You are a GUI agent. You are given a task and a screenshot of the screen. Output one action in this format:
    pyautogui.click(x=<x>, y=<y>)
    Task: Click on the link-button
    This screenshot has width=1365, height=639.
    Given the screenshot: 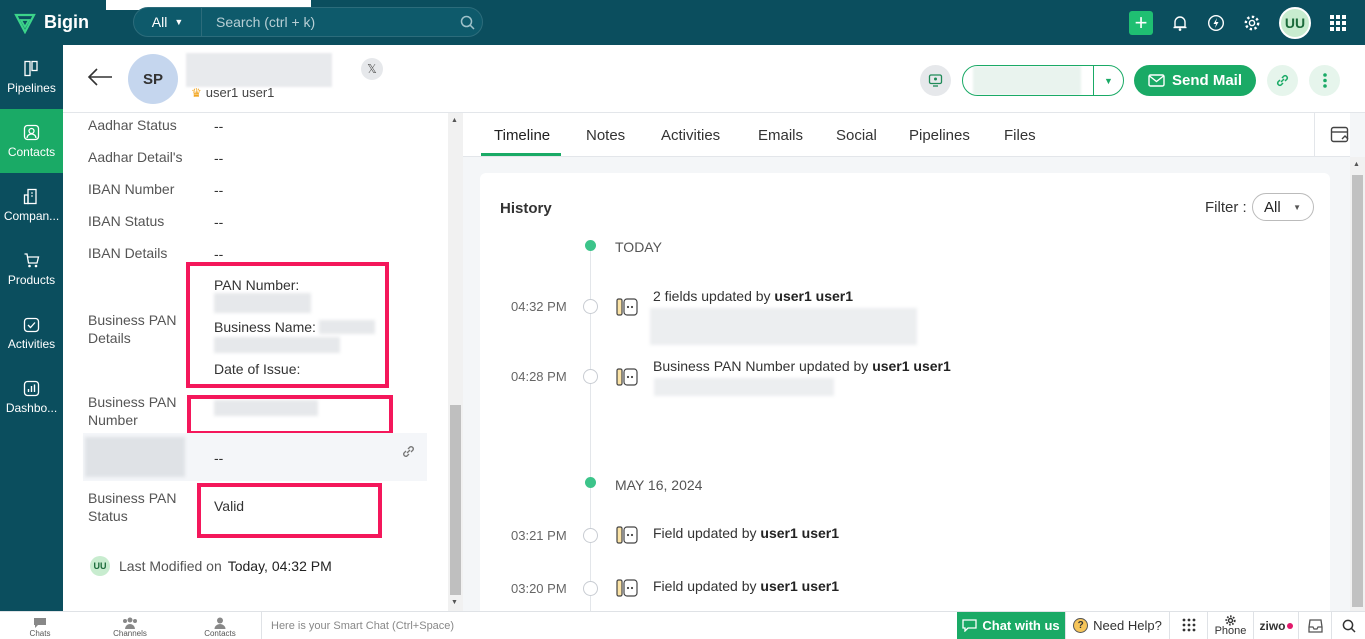 What is the action you would take?
    pyautogui.click(x=1282, y=80)
    